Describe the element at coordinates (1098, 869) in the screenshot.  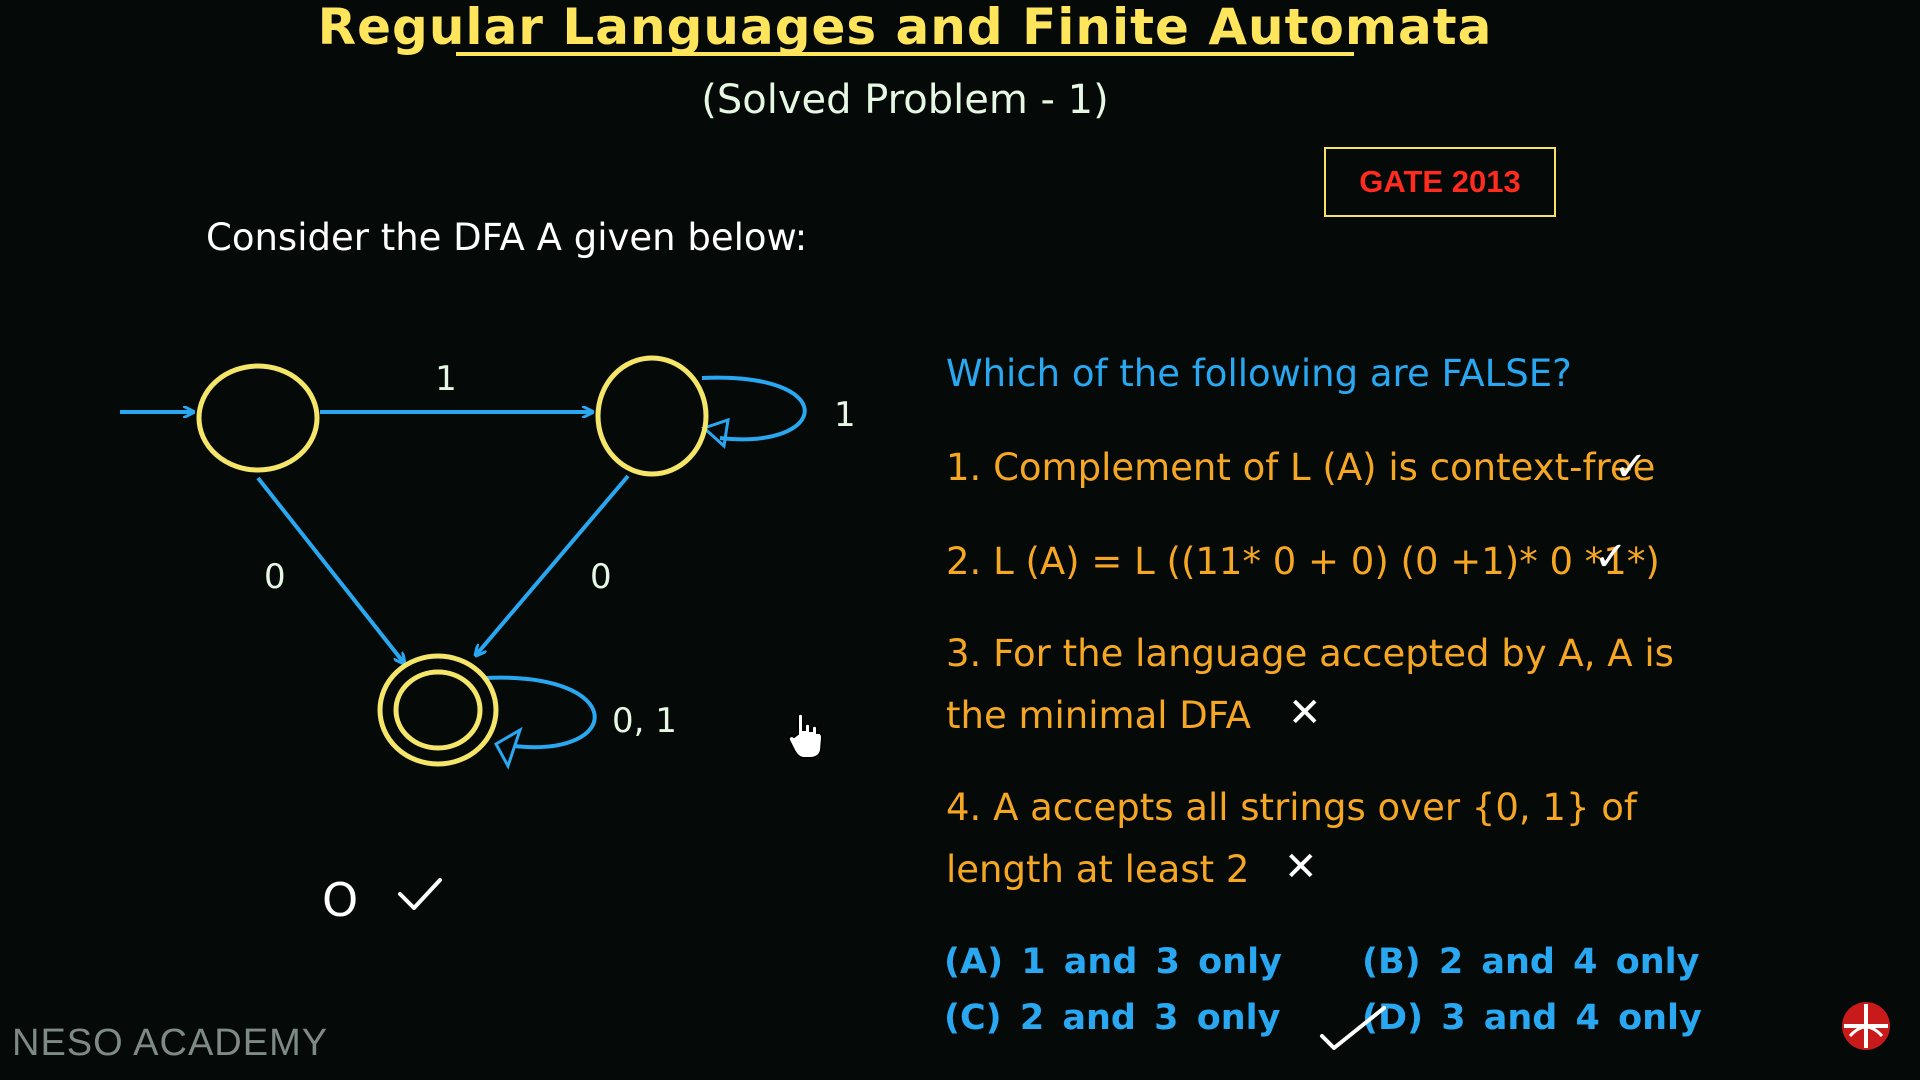
I see `statement-4-line-2: length at least 2` at that location.